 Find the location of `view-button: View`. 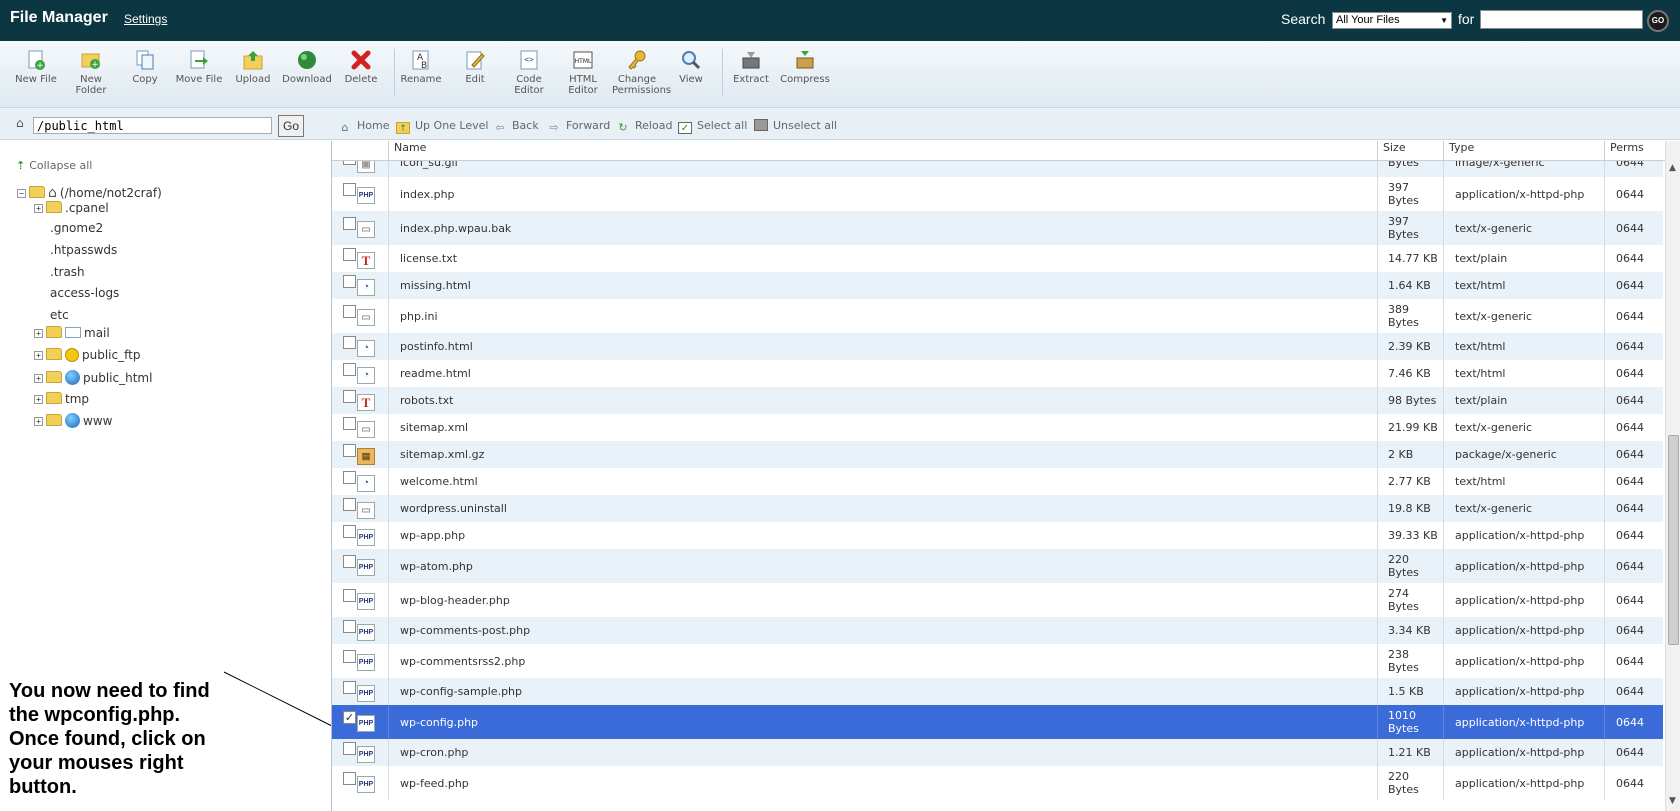

view-button: View is located at coordinates (691, 67).